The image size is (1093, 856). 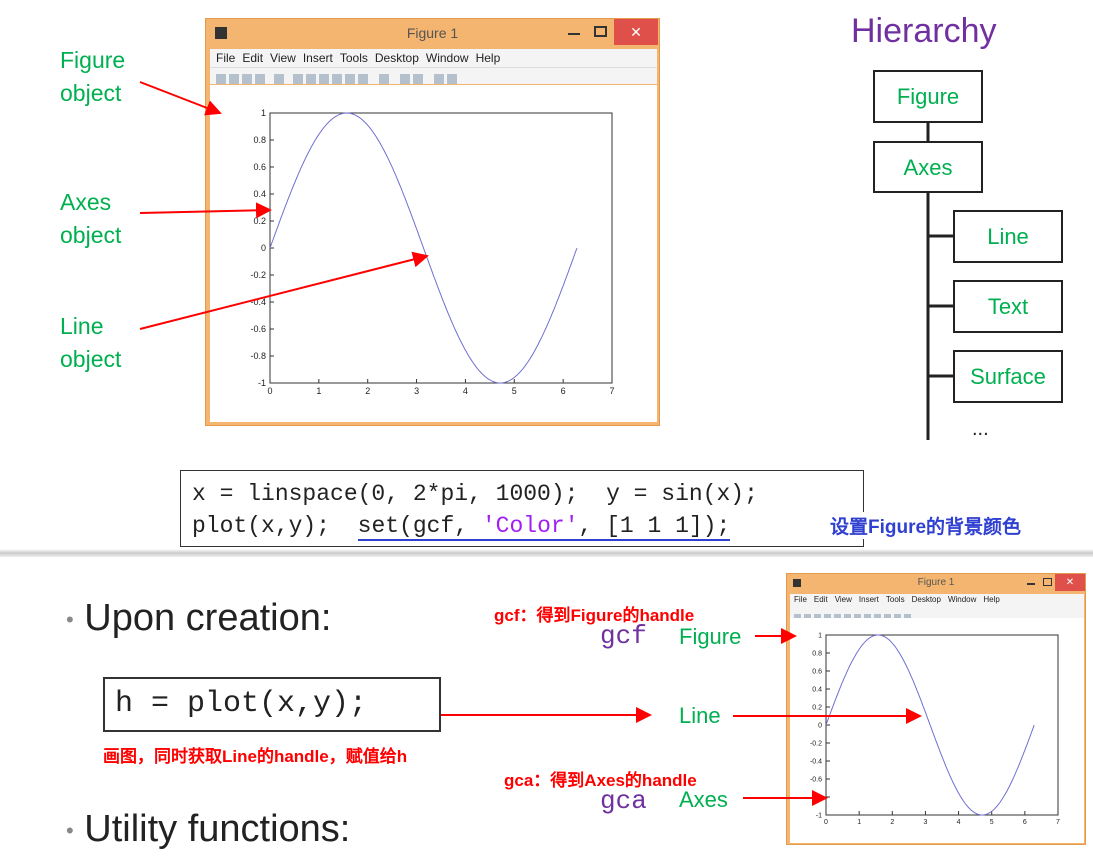 I want to click on arrow-line-object, so click(x=284, y=290).